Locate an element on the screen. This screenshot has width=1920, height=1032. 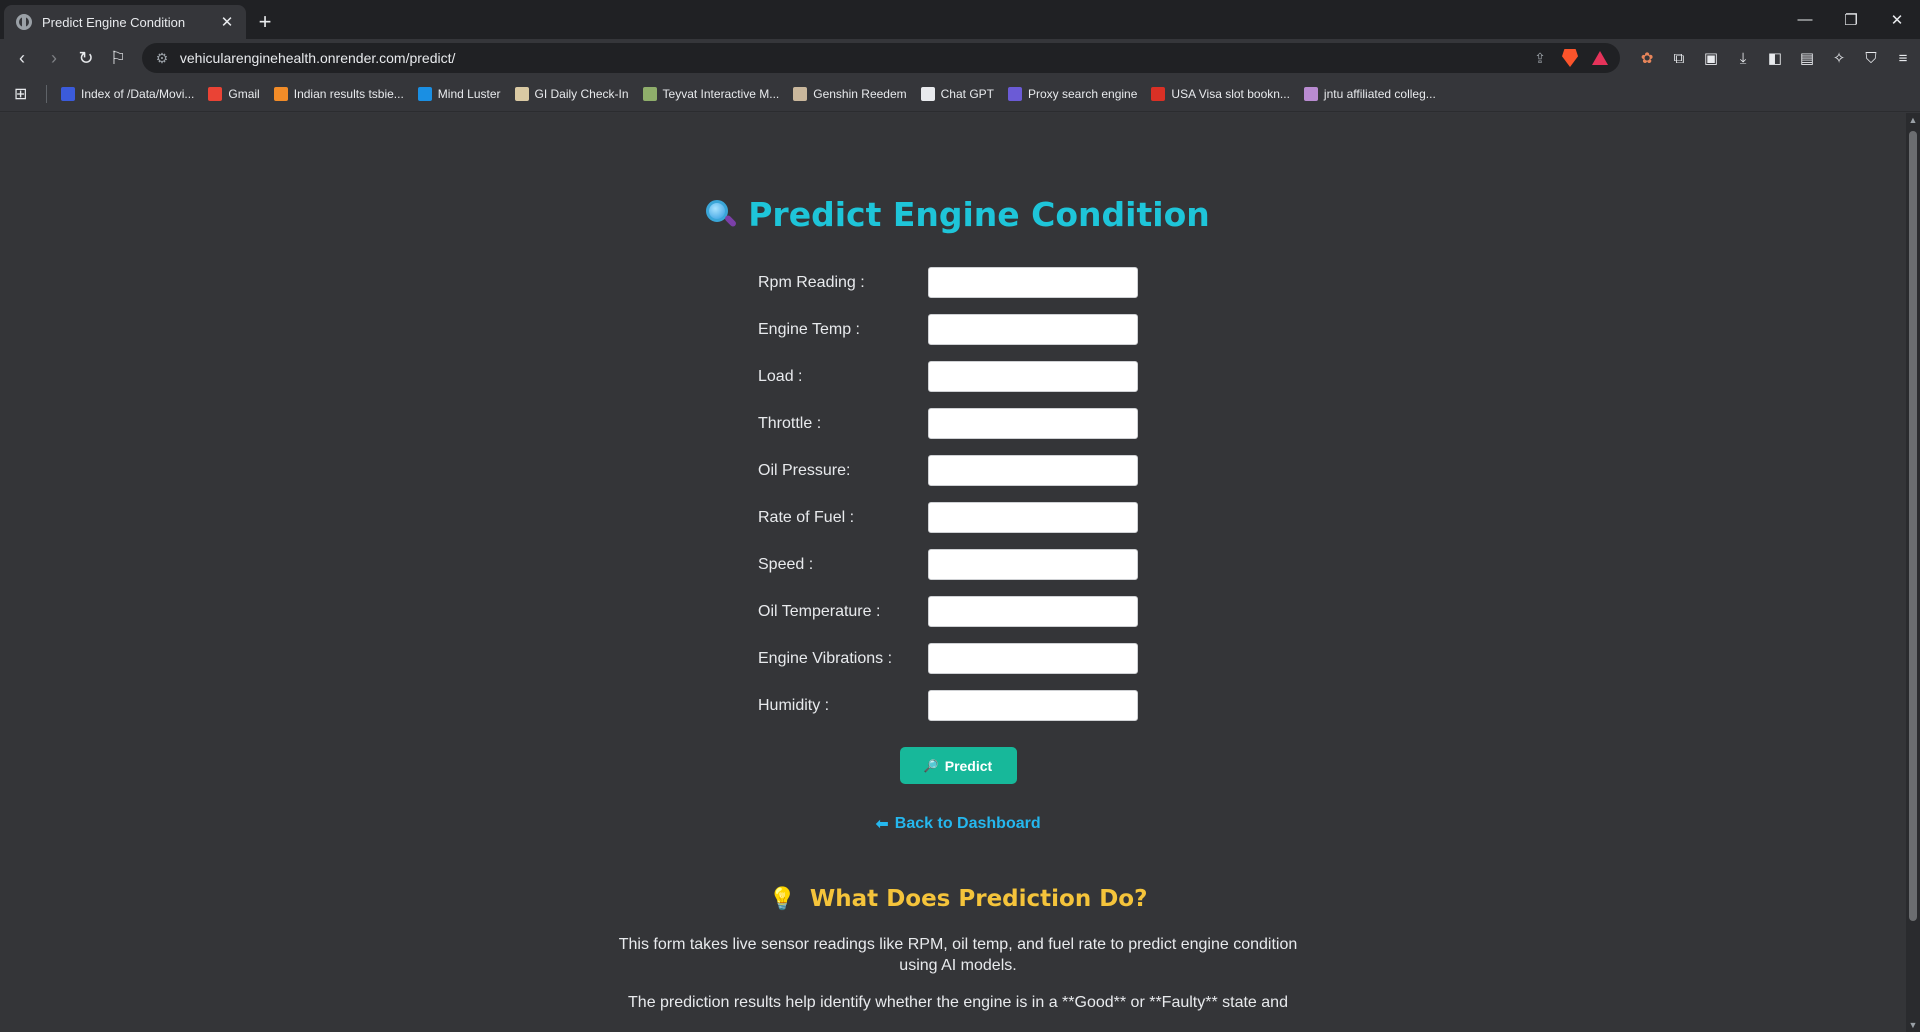
vpn-shield-icon: ⛉ is located at coordinates (1871, 58).